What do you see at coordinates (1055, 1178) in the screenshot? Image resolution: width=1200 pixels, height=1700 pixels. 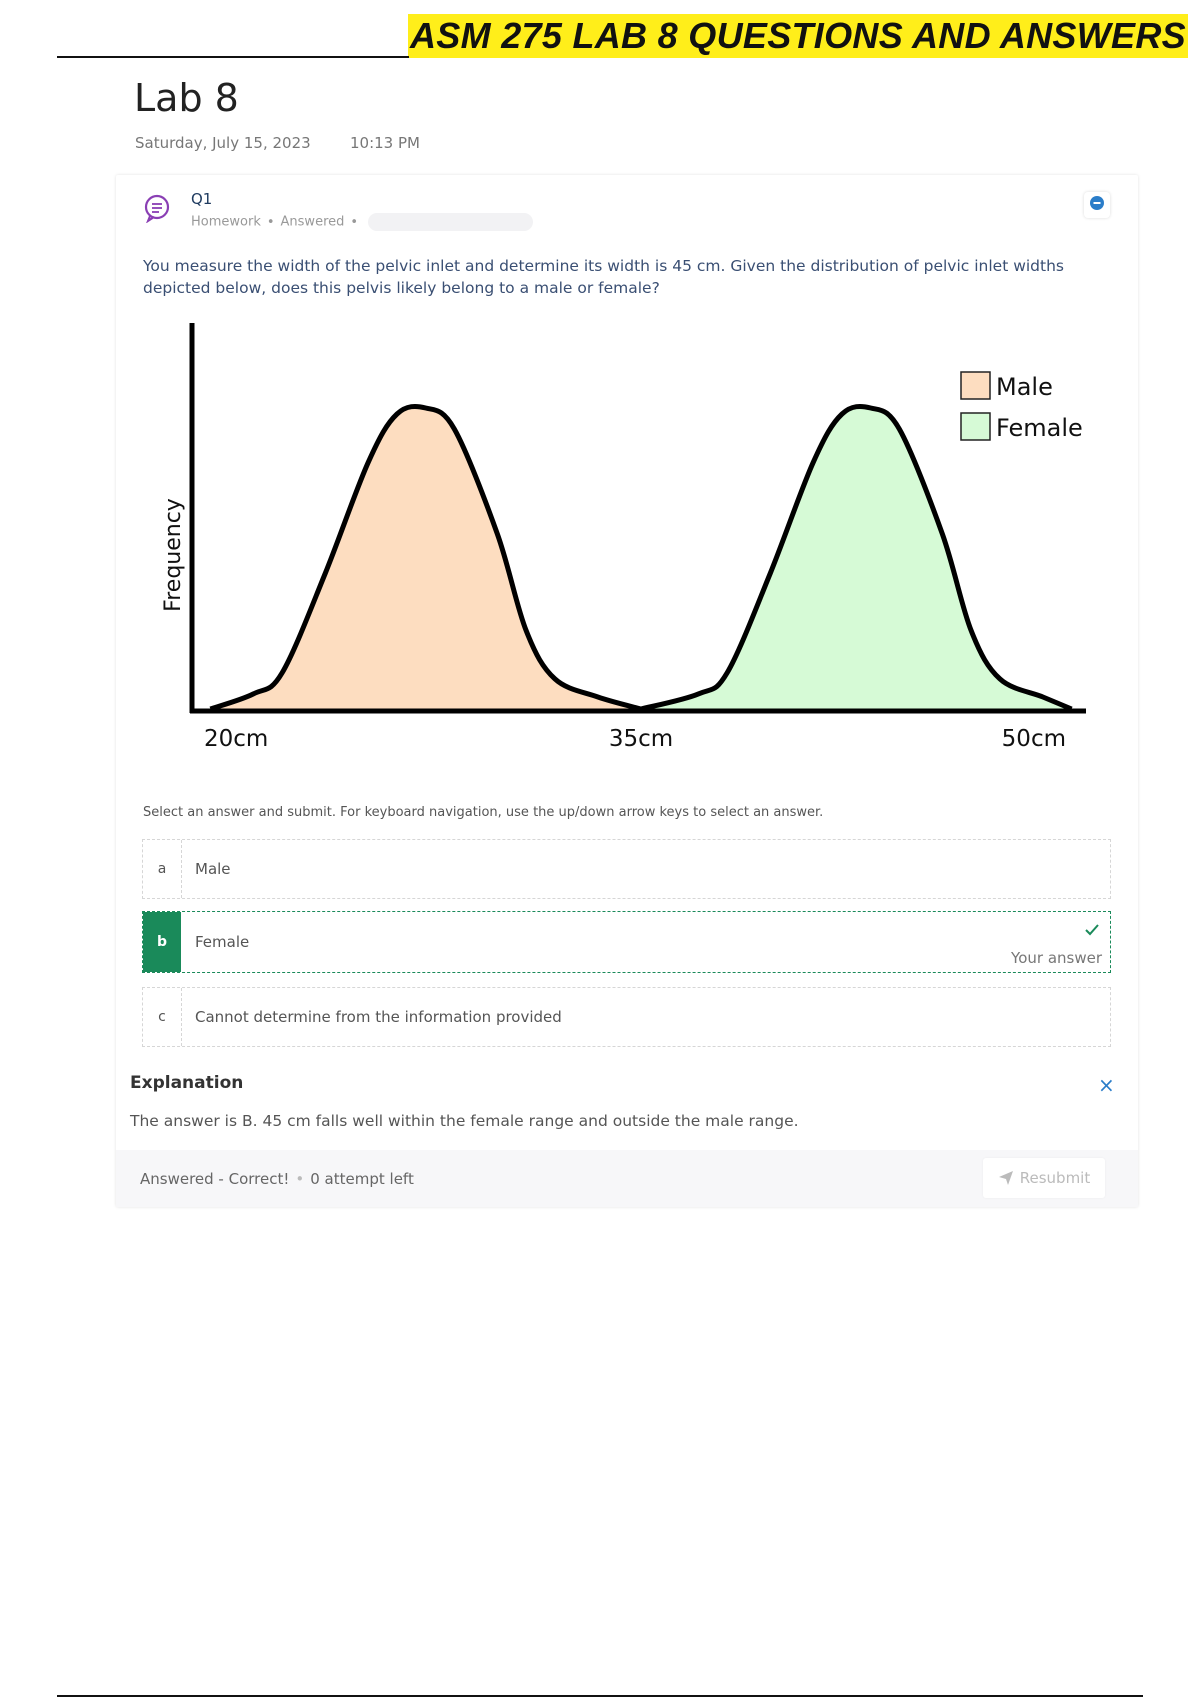 I see `resubmit-label: Resubmit` at bounding box center [1055, 1178].